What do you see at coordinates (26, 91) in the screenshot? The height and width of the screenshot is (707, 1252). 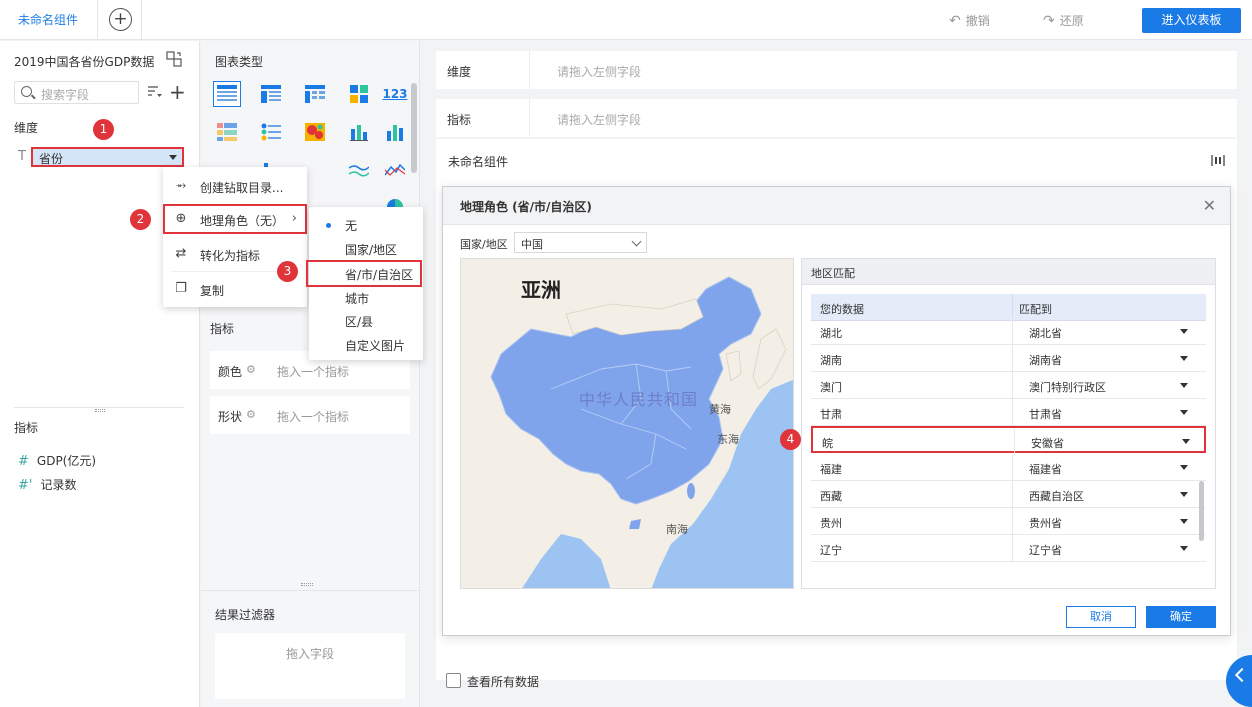 I see `search-icon` at bounding box center [26, 91].